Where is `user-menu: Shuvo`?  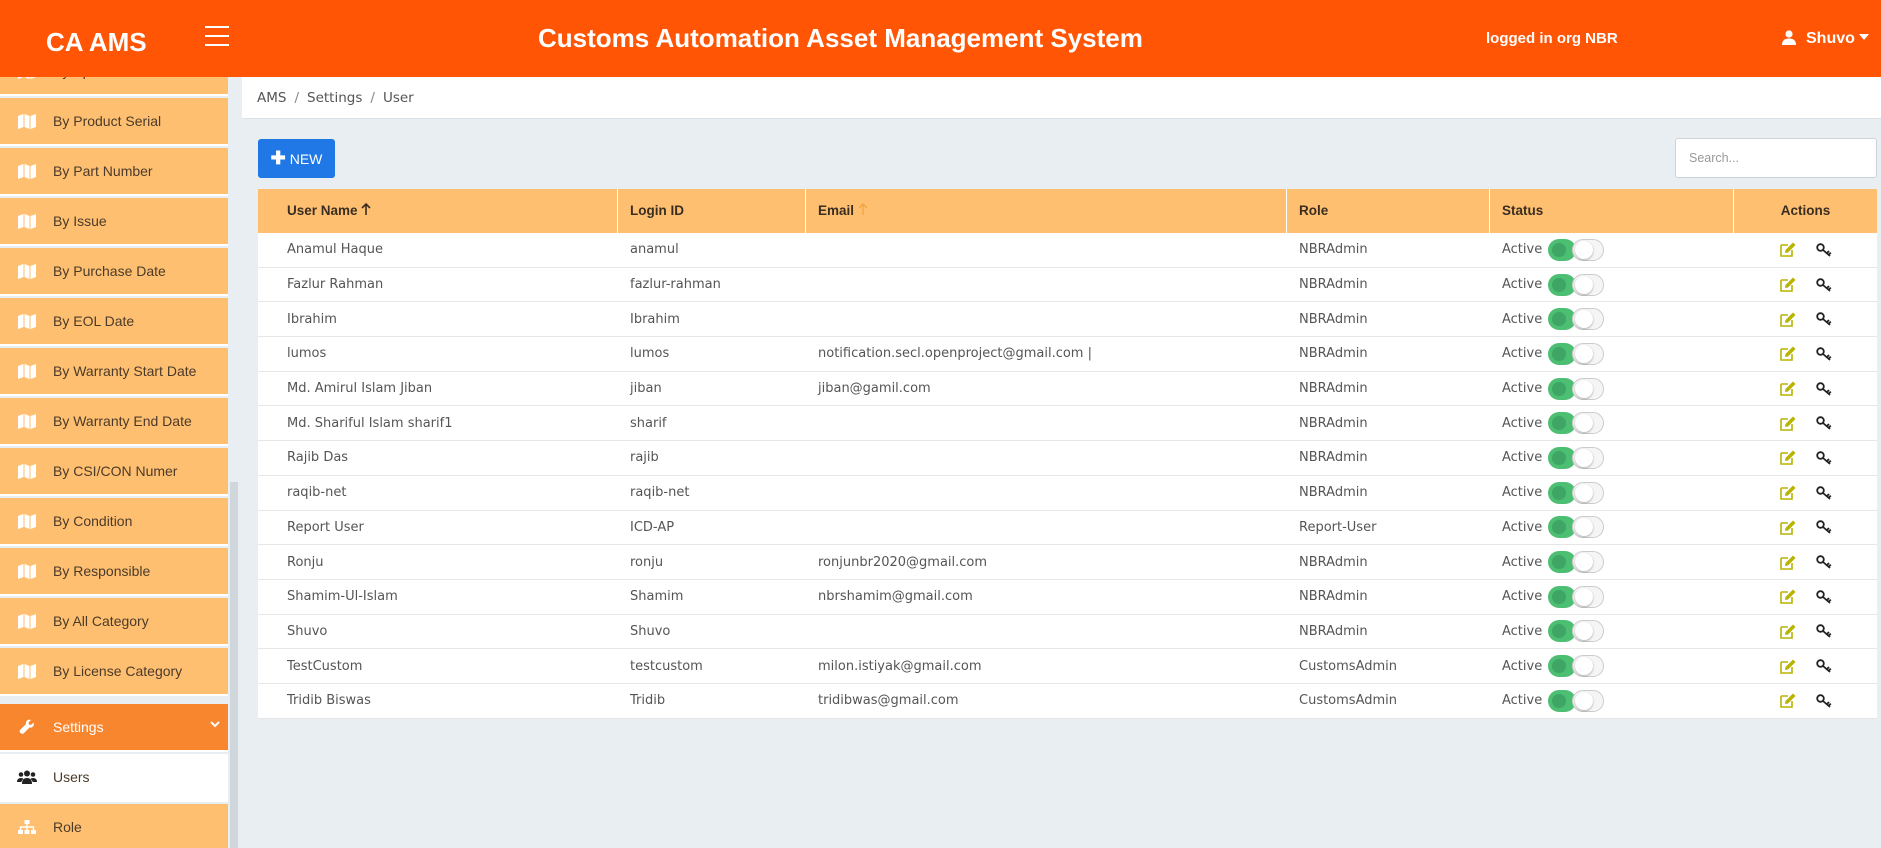
user-menu: Shuvo is located at coordinates (1825, 38).